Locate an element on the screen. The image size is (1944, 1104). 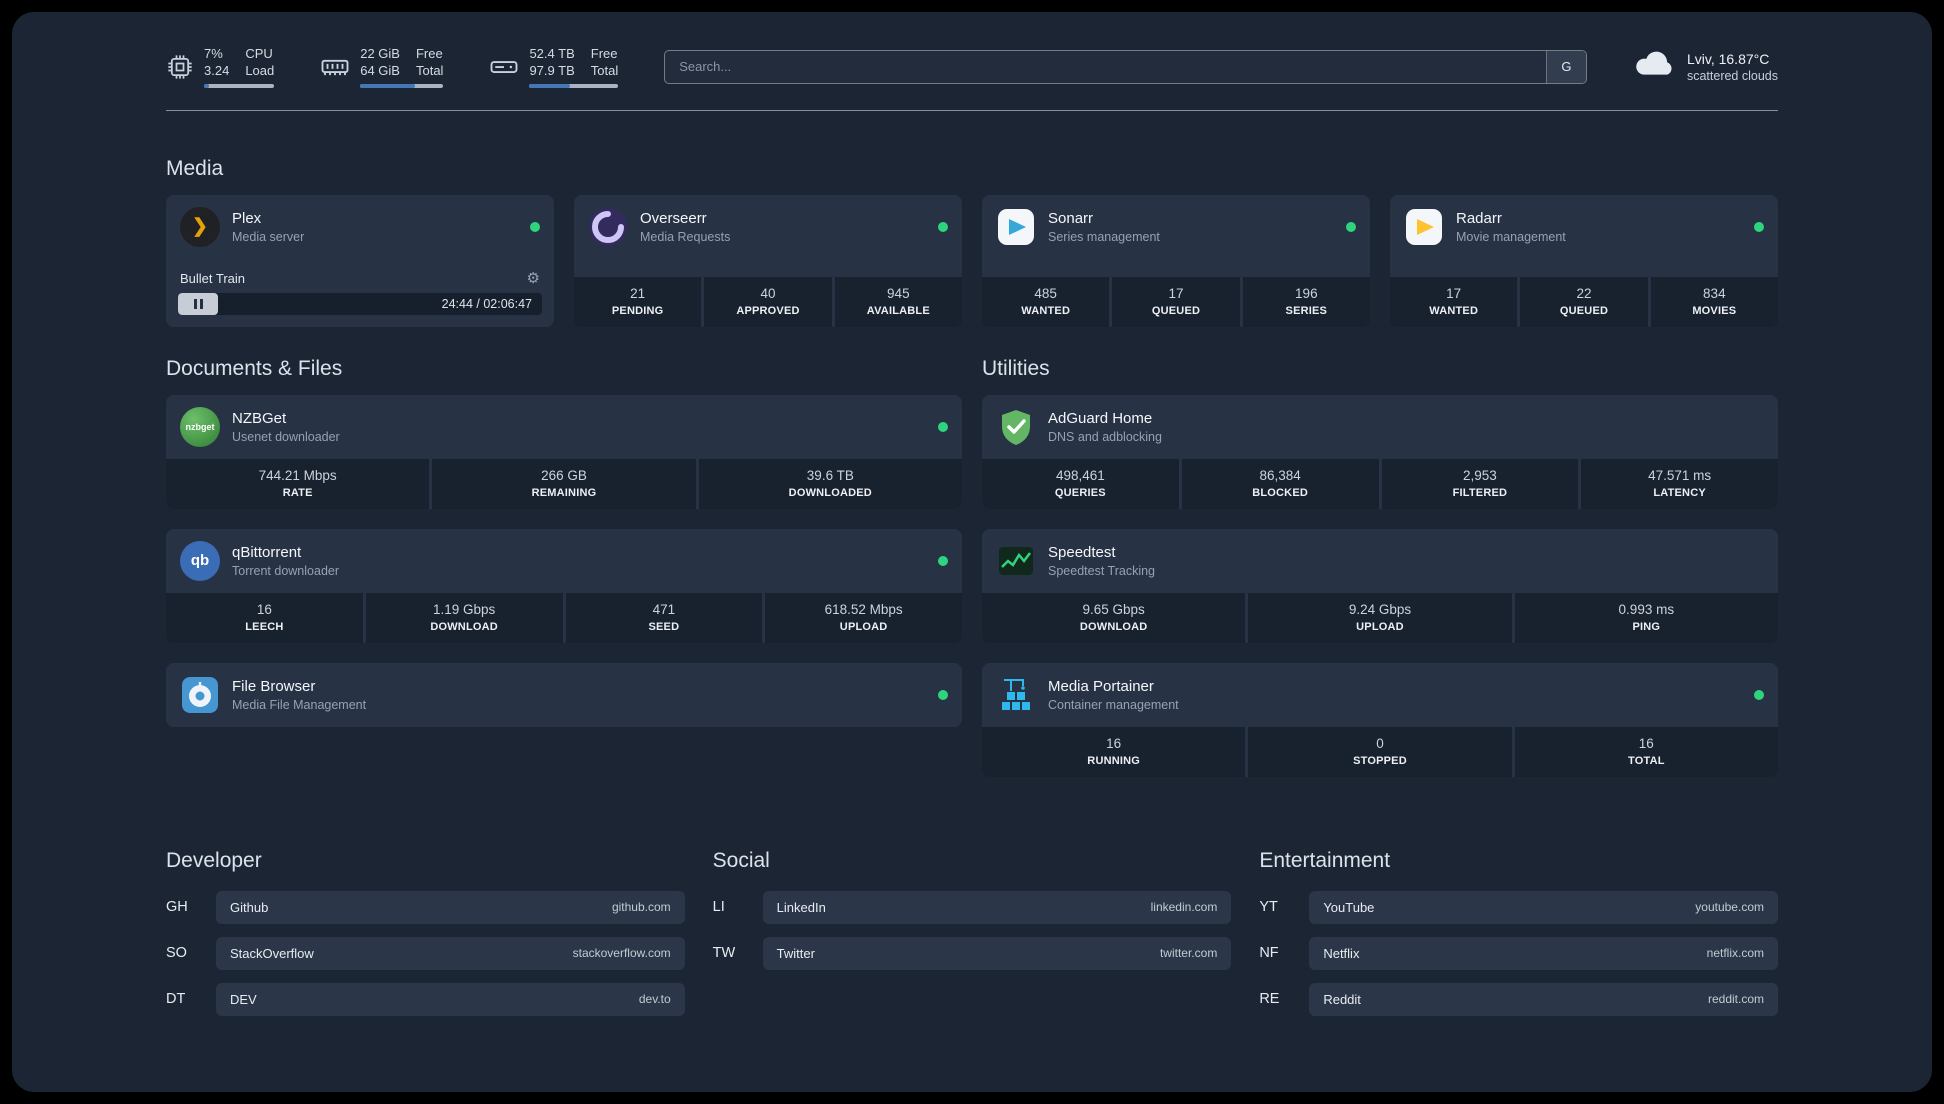
bookmark-domain: dev.to is located at coordinates (654, 999).